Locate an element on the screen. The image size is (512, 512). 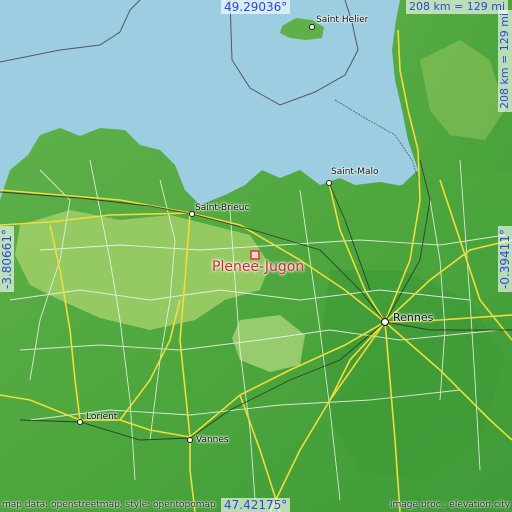
city-label-vannes: Vannes is located at coordinates (212, 440).